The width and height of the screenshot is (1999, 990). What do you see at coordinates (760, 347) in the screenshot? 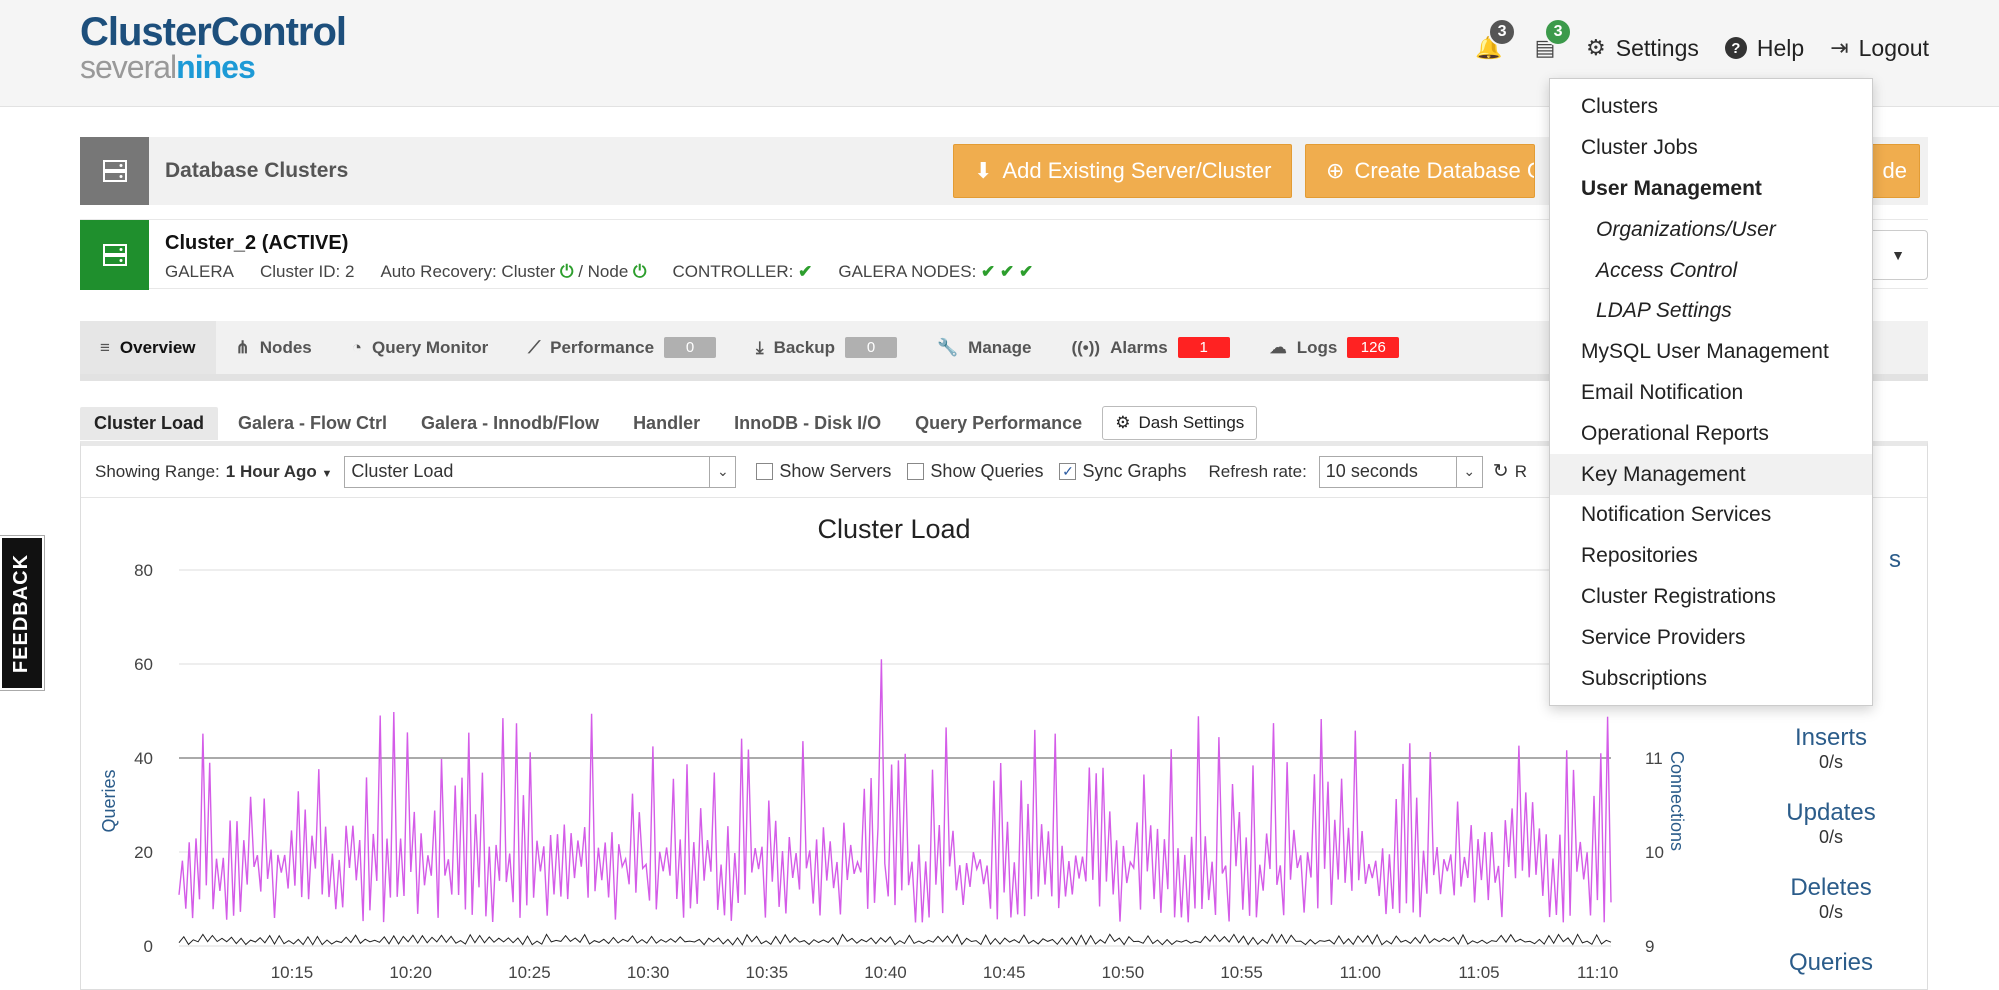
I see `download-icon: ⤓` at bounding box center [760, 347].